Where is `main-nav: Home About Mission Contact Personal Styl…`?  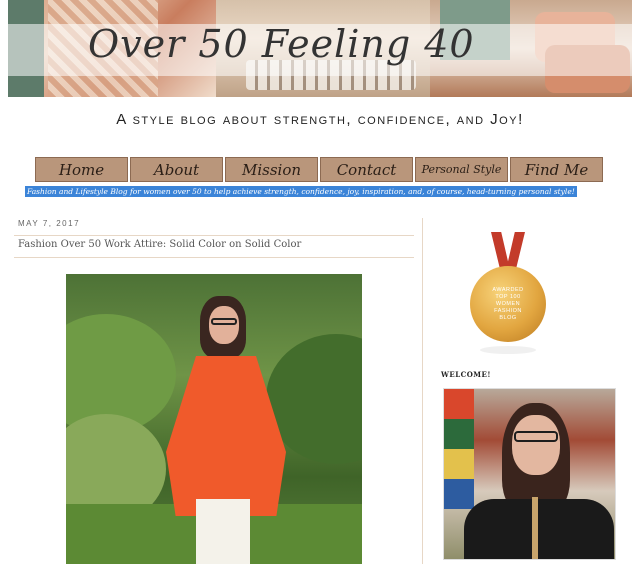
main-nav: Home About Mission Contact Personal Styl… is located at coordinates (319, 169).